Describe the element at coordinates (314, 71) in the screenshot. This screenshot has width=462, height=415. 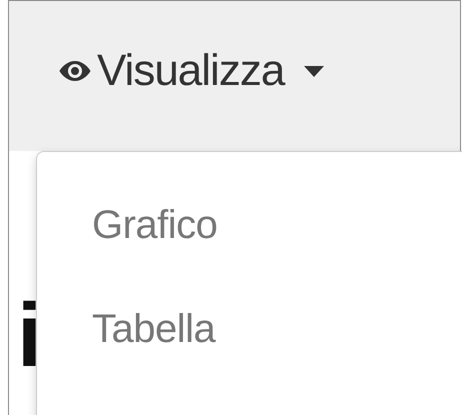
I see `caret-icon` at that location.